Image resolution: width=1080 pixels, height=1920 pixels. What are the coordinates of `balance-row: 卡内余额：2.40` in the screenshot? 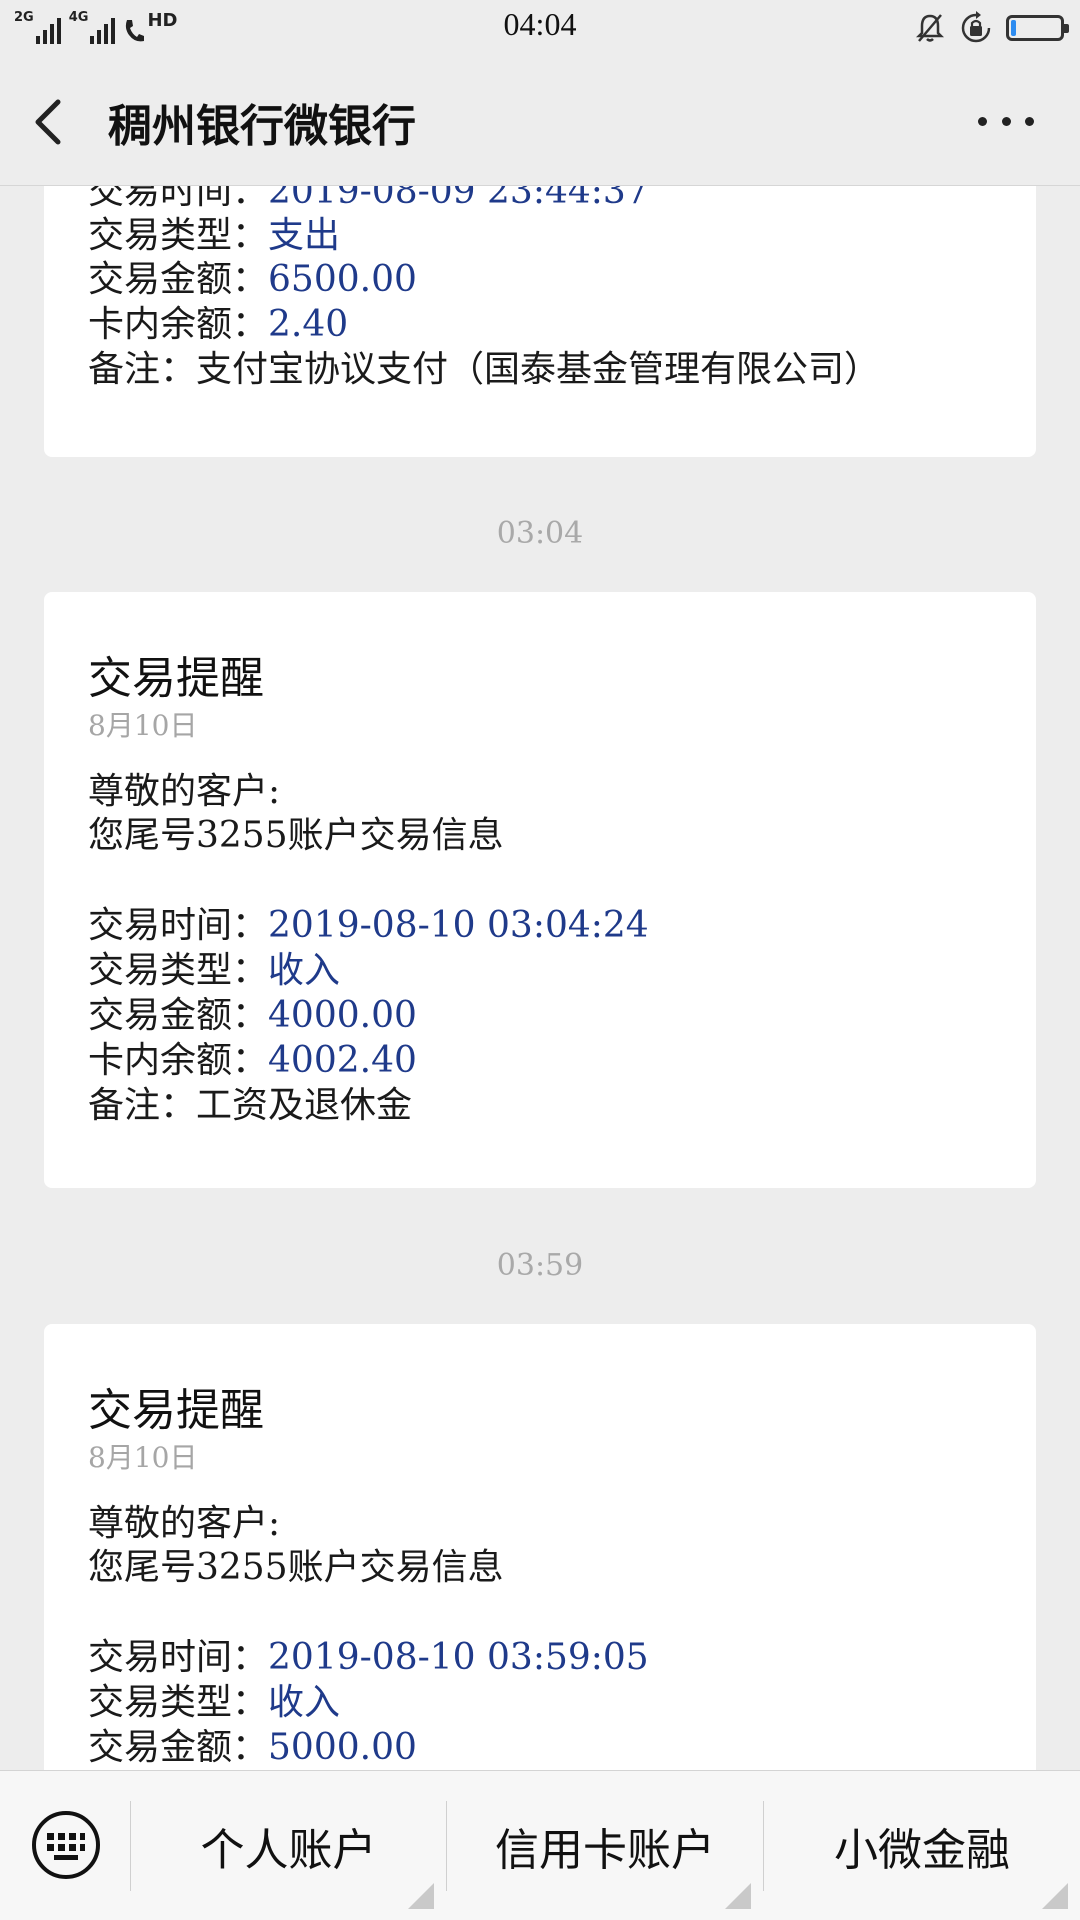 It's located at (218, 325).